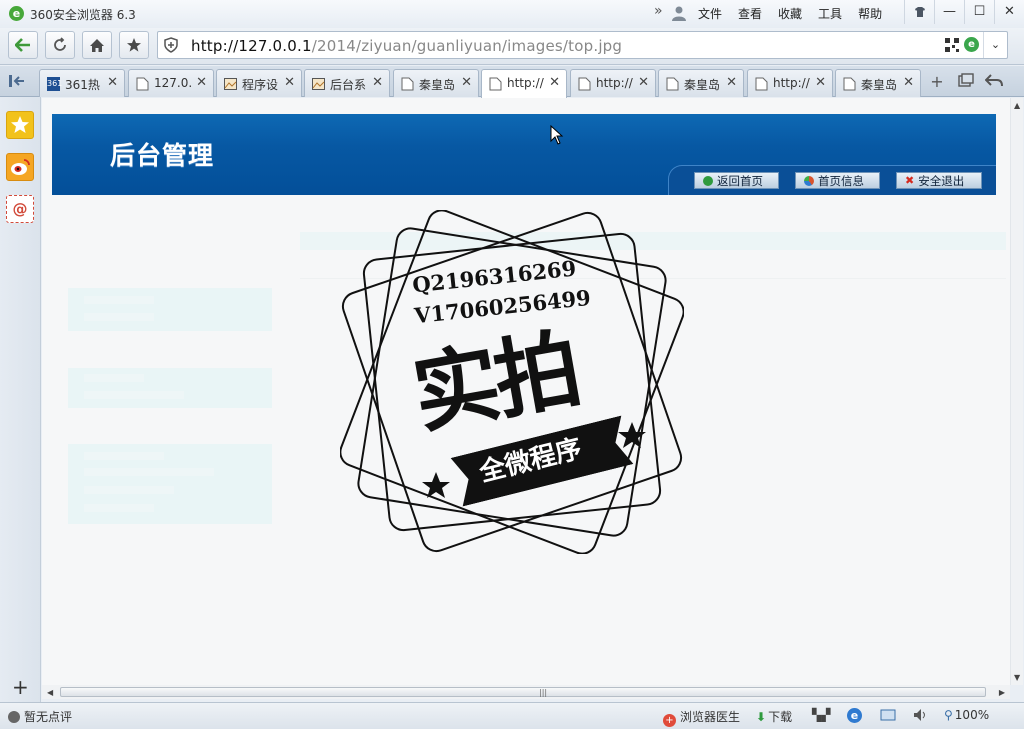  What do you see at coordinates (557, 135) in the screenshot?
I see `mouse-cursor-icon` at bounding box center [557, 135].